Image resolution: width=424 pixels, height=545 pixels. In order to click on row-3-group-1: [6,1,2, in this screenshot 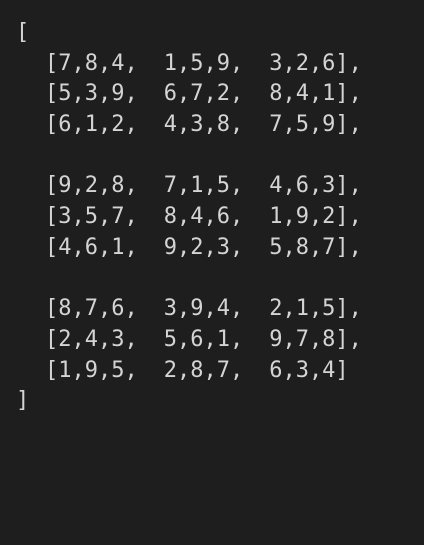, I will do `click(91, 125)`.